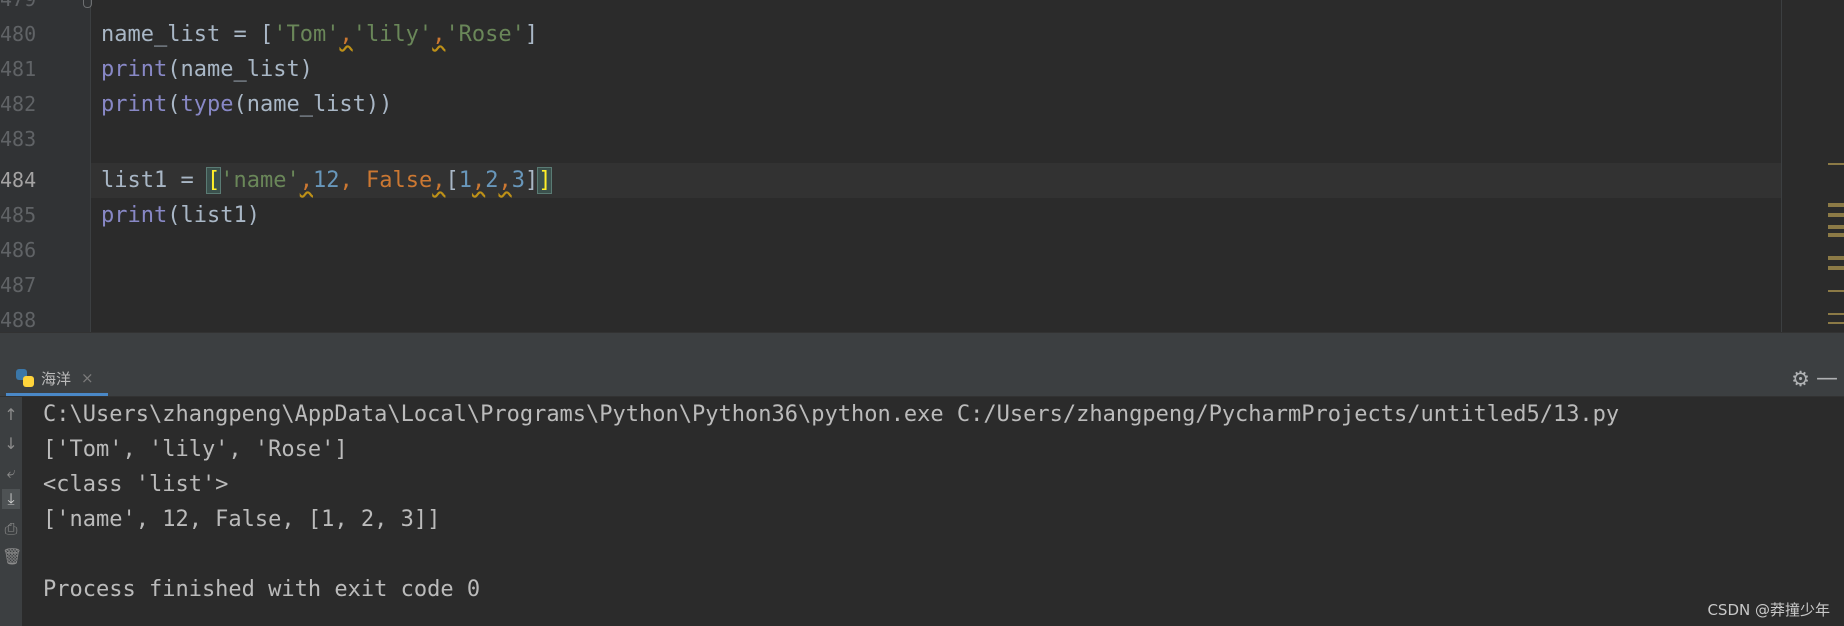 The width and height of the screenshot is (1844, 626). Describe the element at coordinates (518, 180) in the screenshot. I see `number-literal: 3` at that location.